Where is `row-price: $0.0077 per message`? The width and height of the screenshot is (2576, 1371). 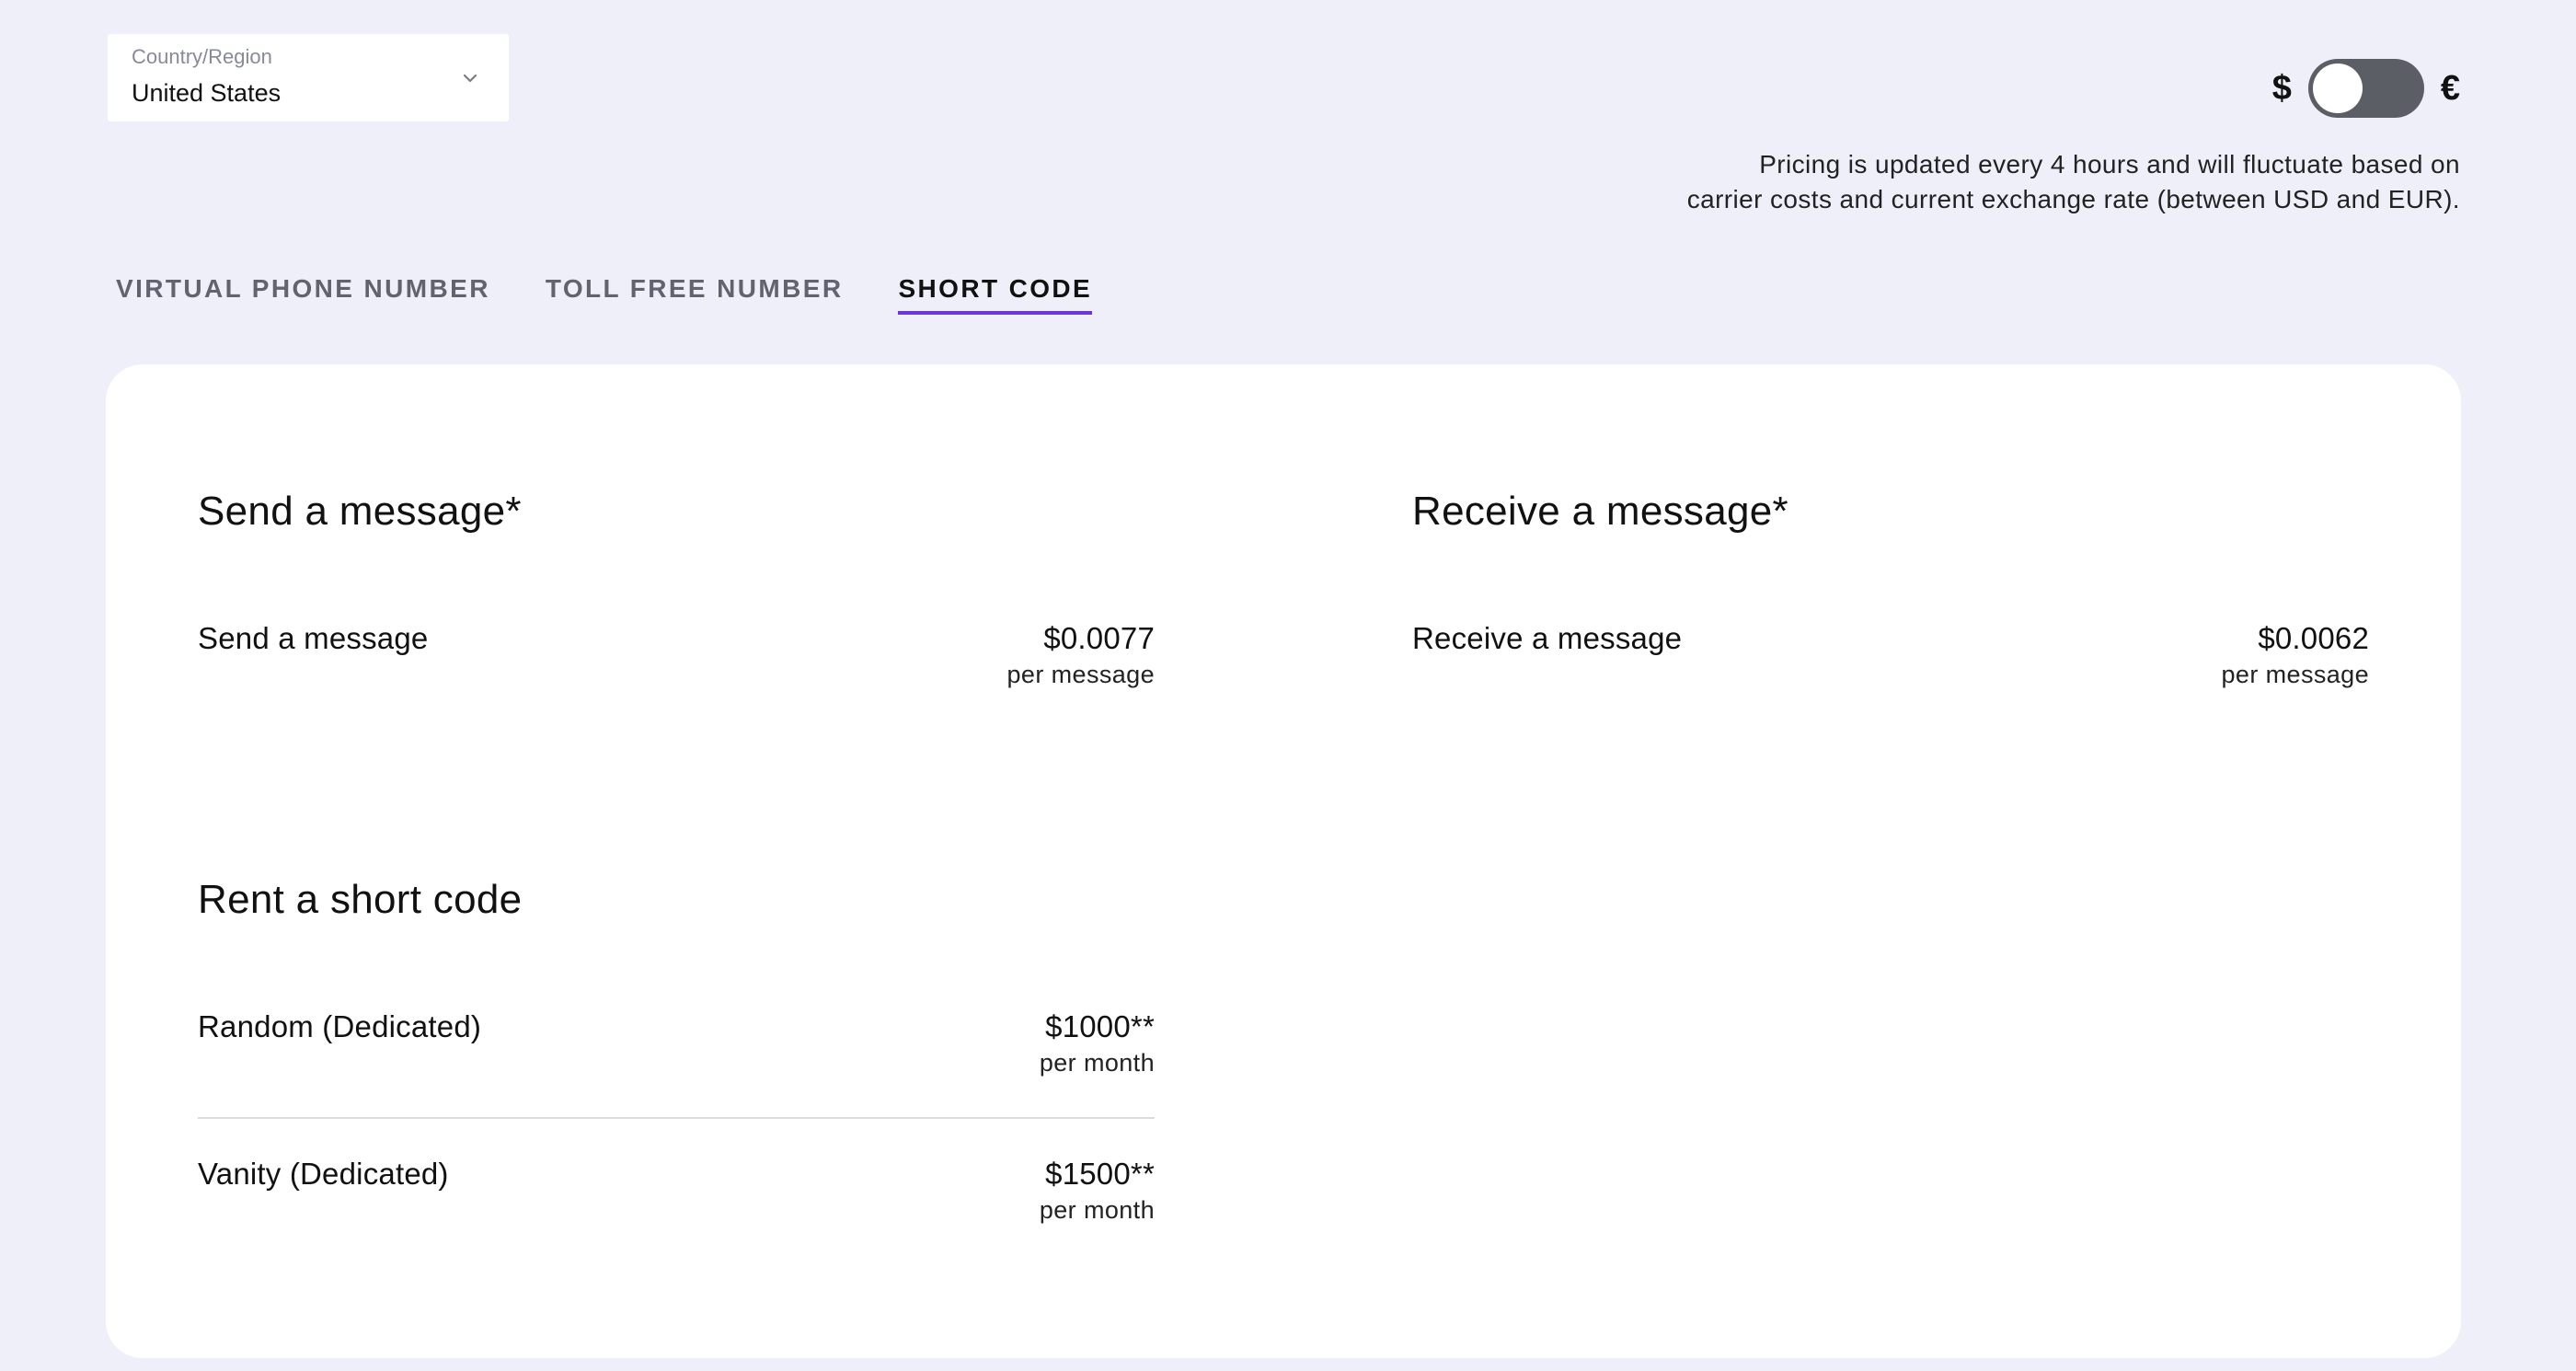
row-price: $0.0077 per message is located at coordinates (1081, 654).